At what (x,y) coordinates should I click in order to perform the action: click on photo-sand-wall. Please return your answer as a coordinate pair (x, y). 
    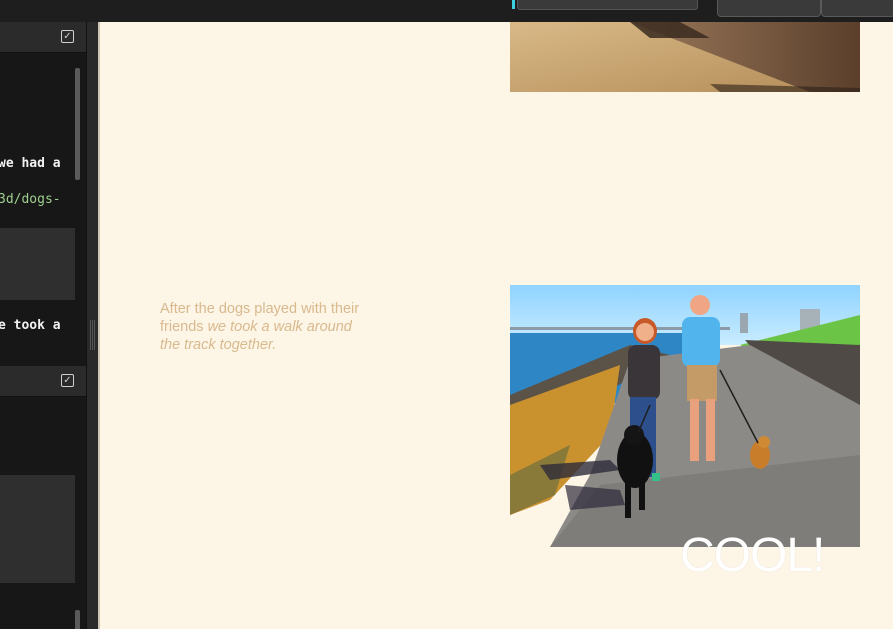
    Looking at the image, I should click on (685, 57).